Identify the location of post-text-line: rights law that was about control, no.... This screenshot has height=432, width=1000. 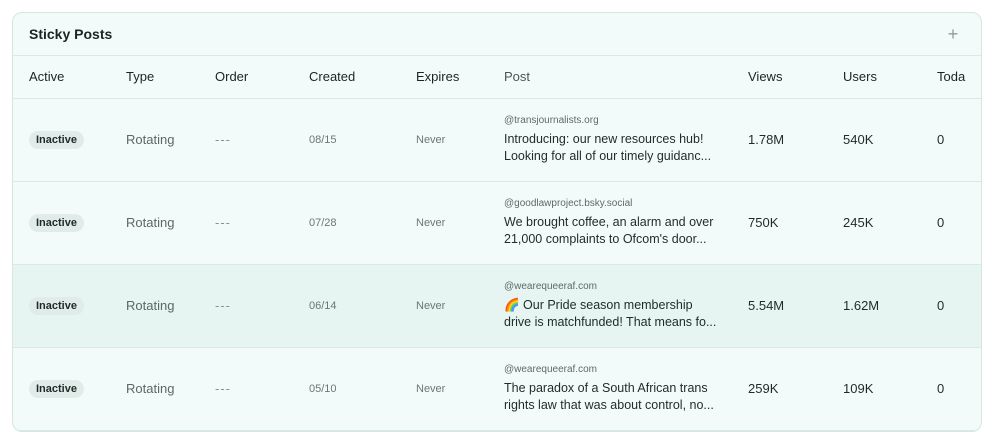
(609, 404).